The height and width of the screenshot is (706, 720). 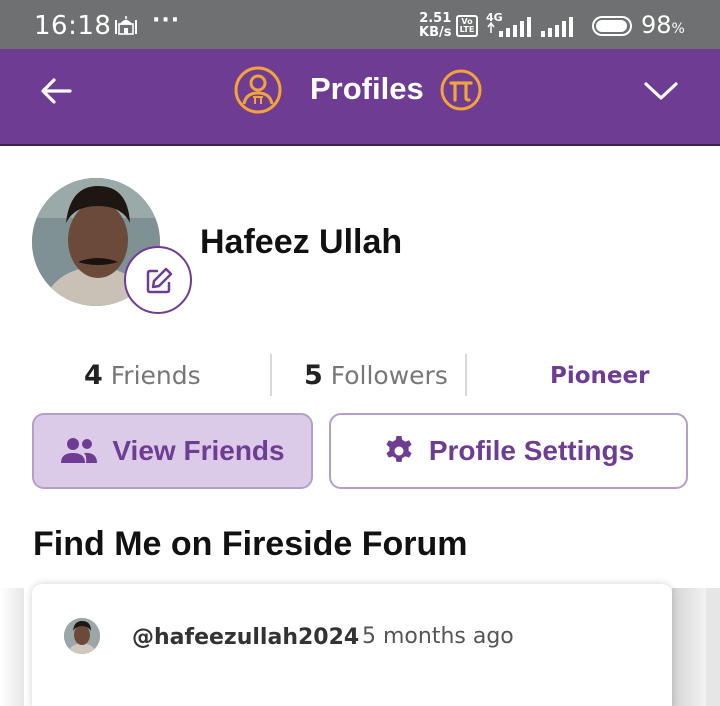 What do you see at coordinates (56, 91) in the screenshot?
I see `arrow-left-icon` at bounding box center [56, 91].